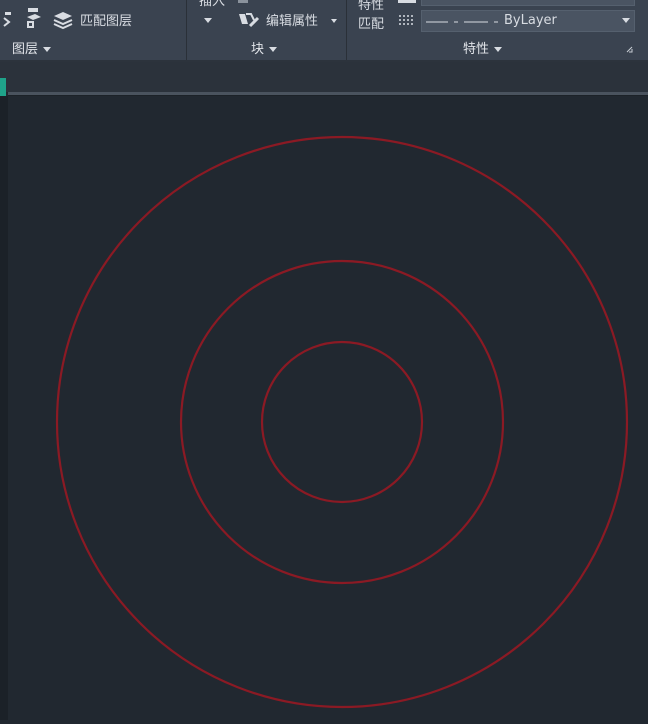 This screenshot has height=724, width=648. What do you see at coordinates (212, 5) in the screenshot?
I see `insert-label: 插入` at bounding box center [212, 5].